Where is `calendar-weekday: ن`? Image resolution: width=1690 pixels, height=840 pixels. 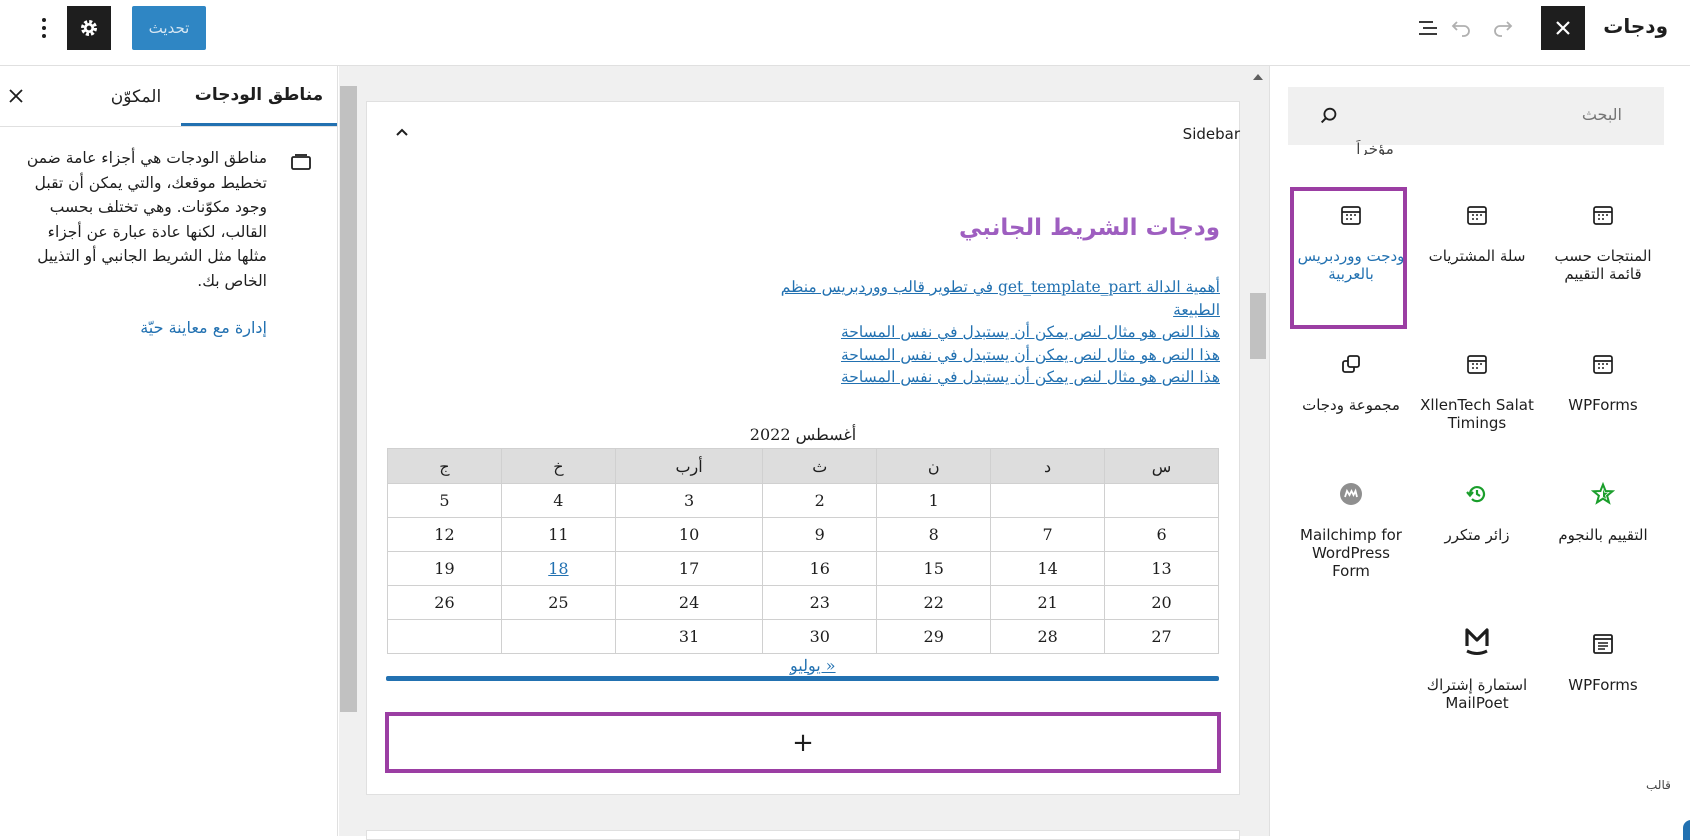 calendar-weekday: ن is located at coordinates (934, 466).